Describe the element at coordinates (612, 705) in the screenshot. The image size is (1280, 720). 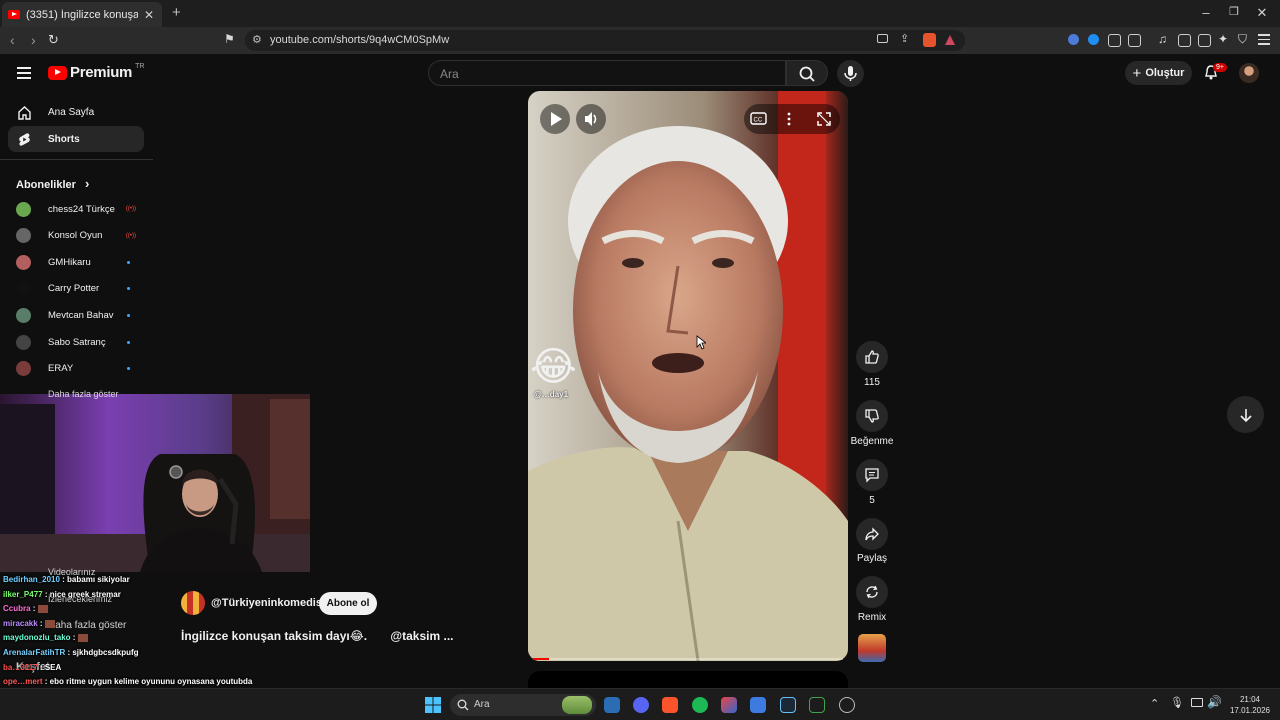
I see `taskbar-app-icon` at that location.